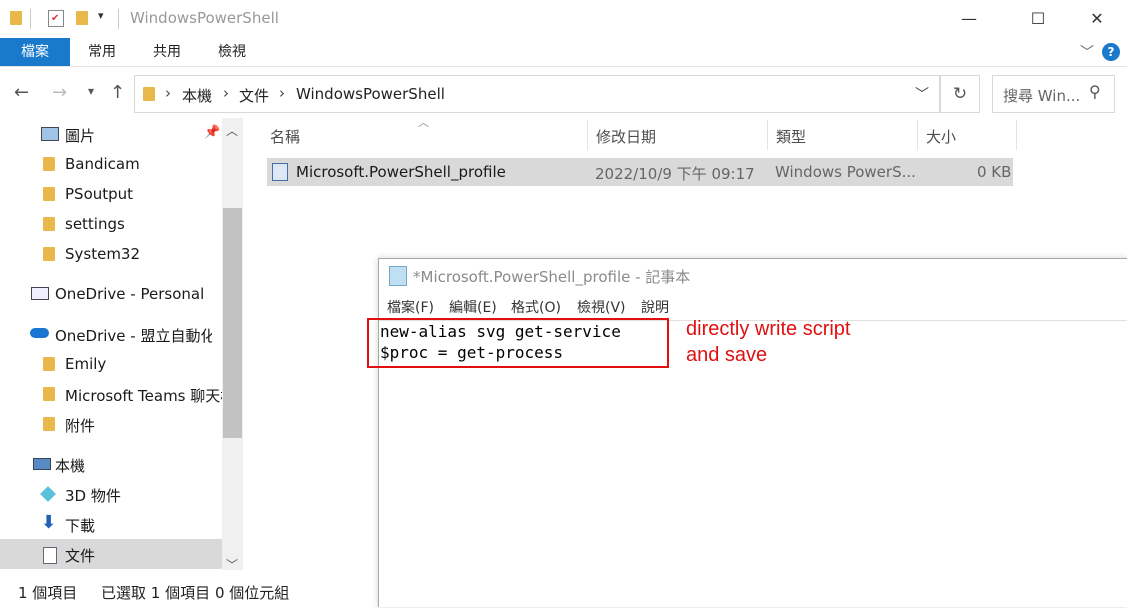 The width and height of the screenshot is (1127, 608). Describe the element at coordinates (204, 18) in the screenshot. I see `window-title: WindowsPowerShell` at that location.